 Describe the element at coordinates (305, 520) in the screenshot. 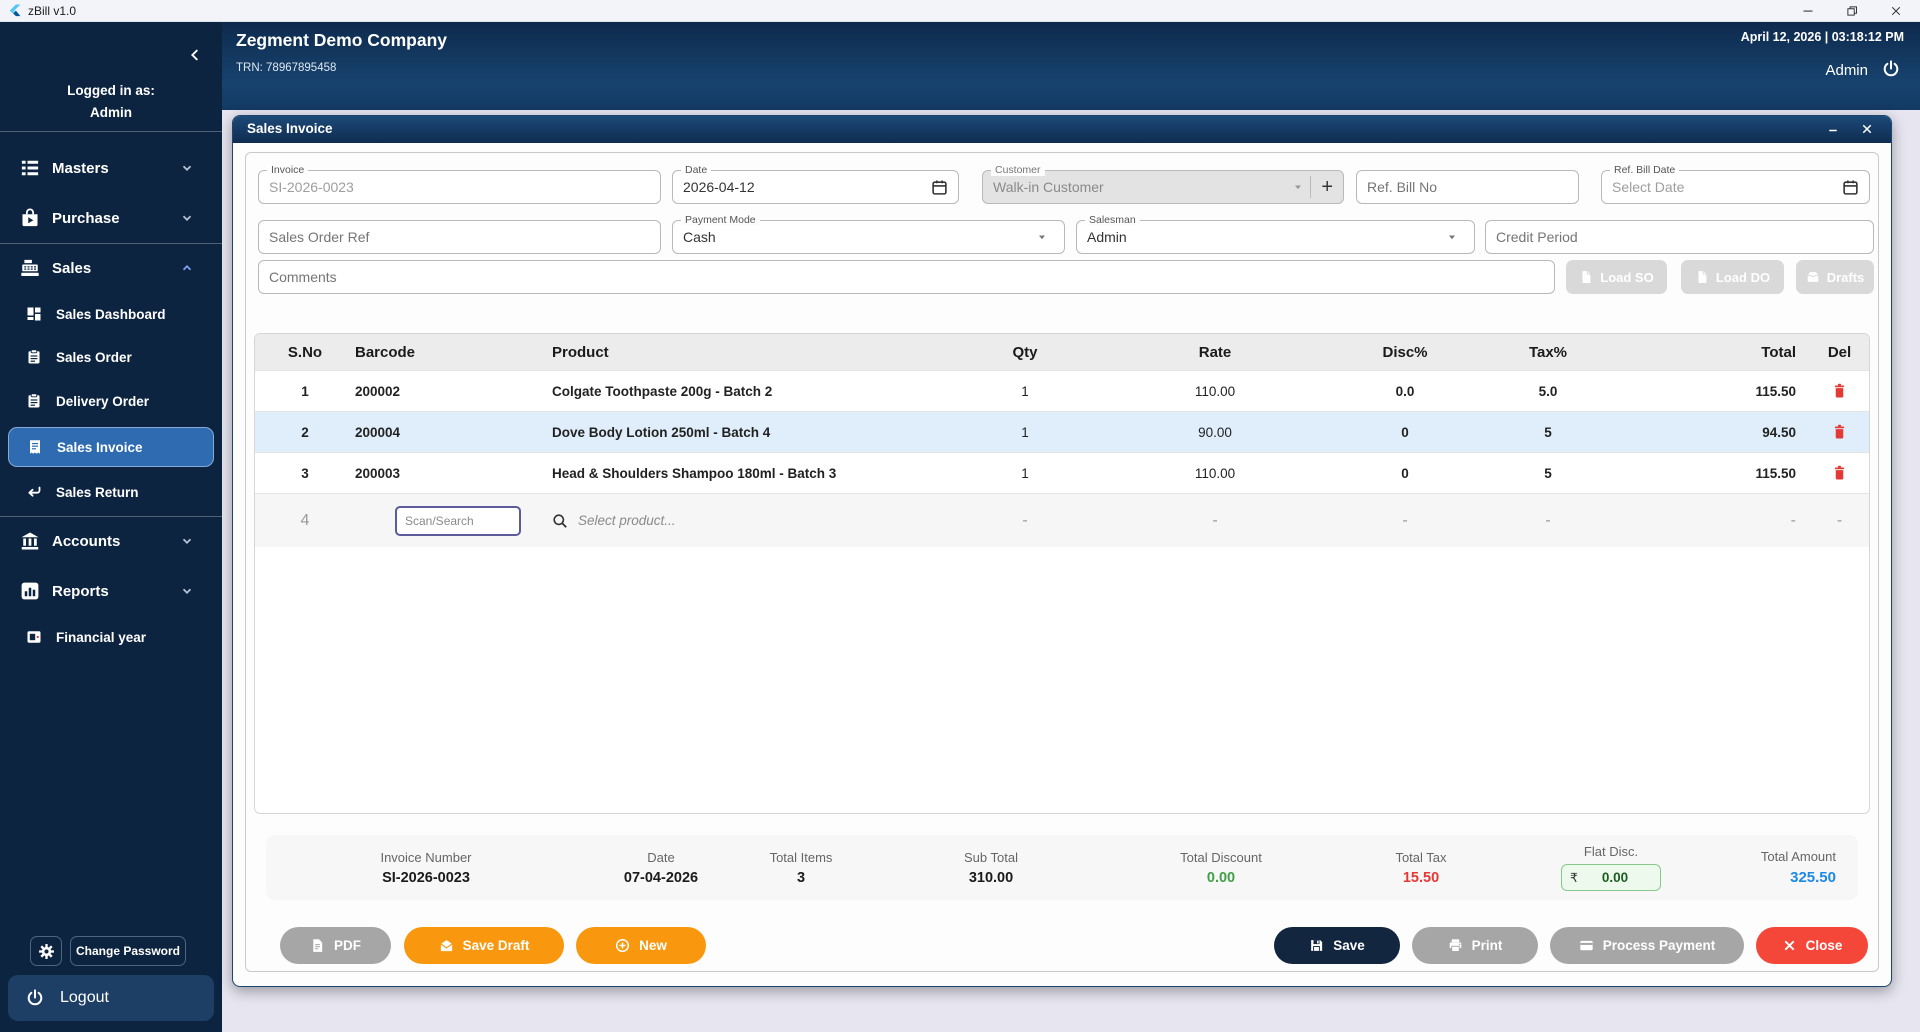

I see `entry-row-number: 4` at that location.